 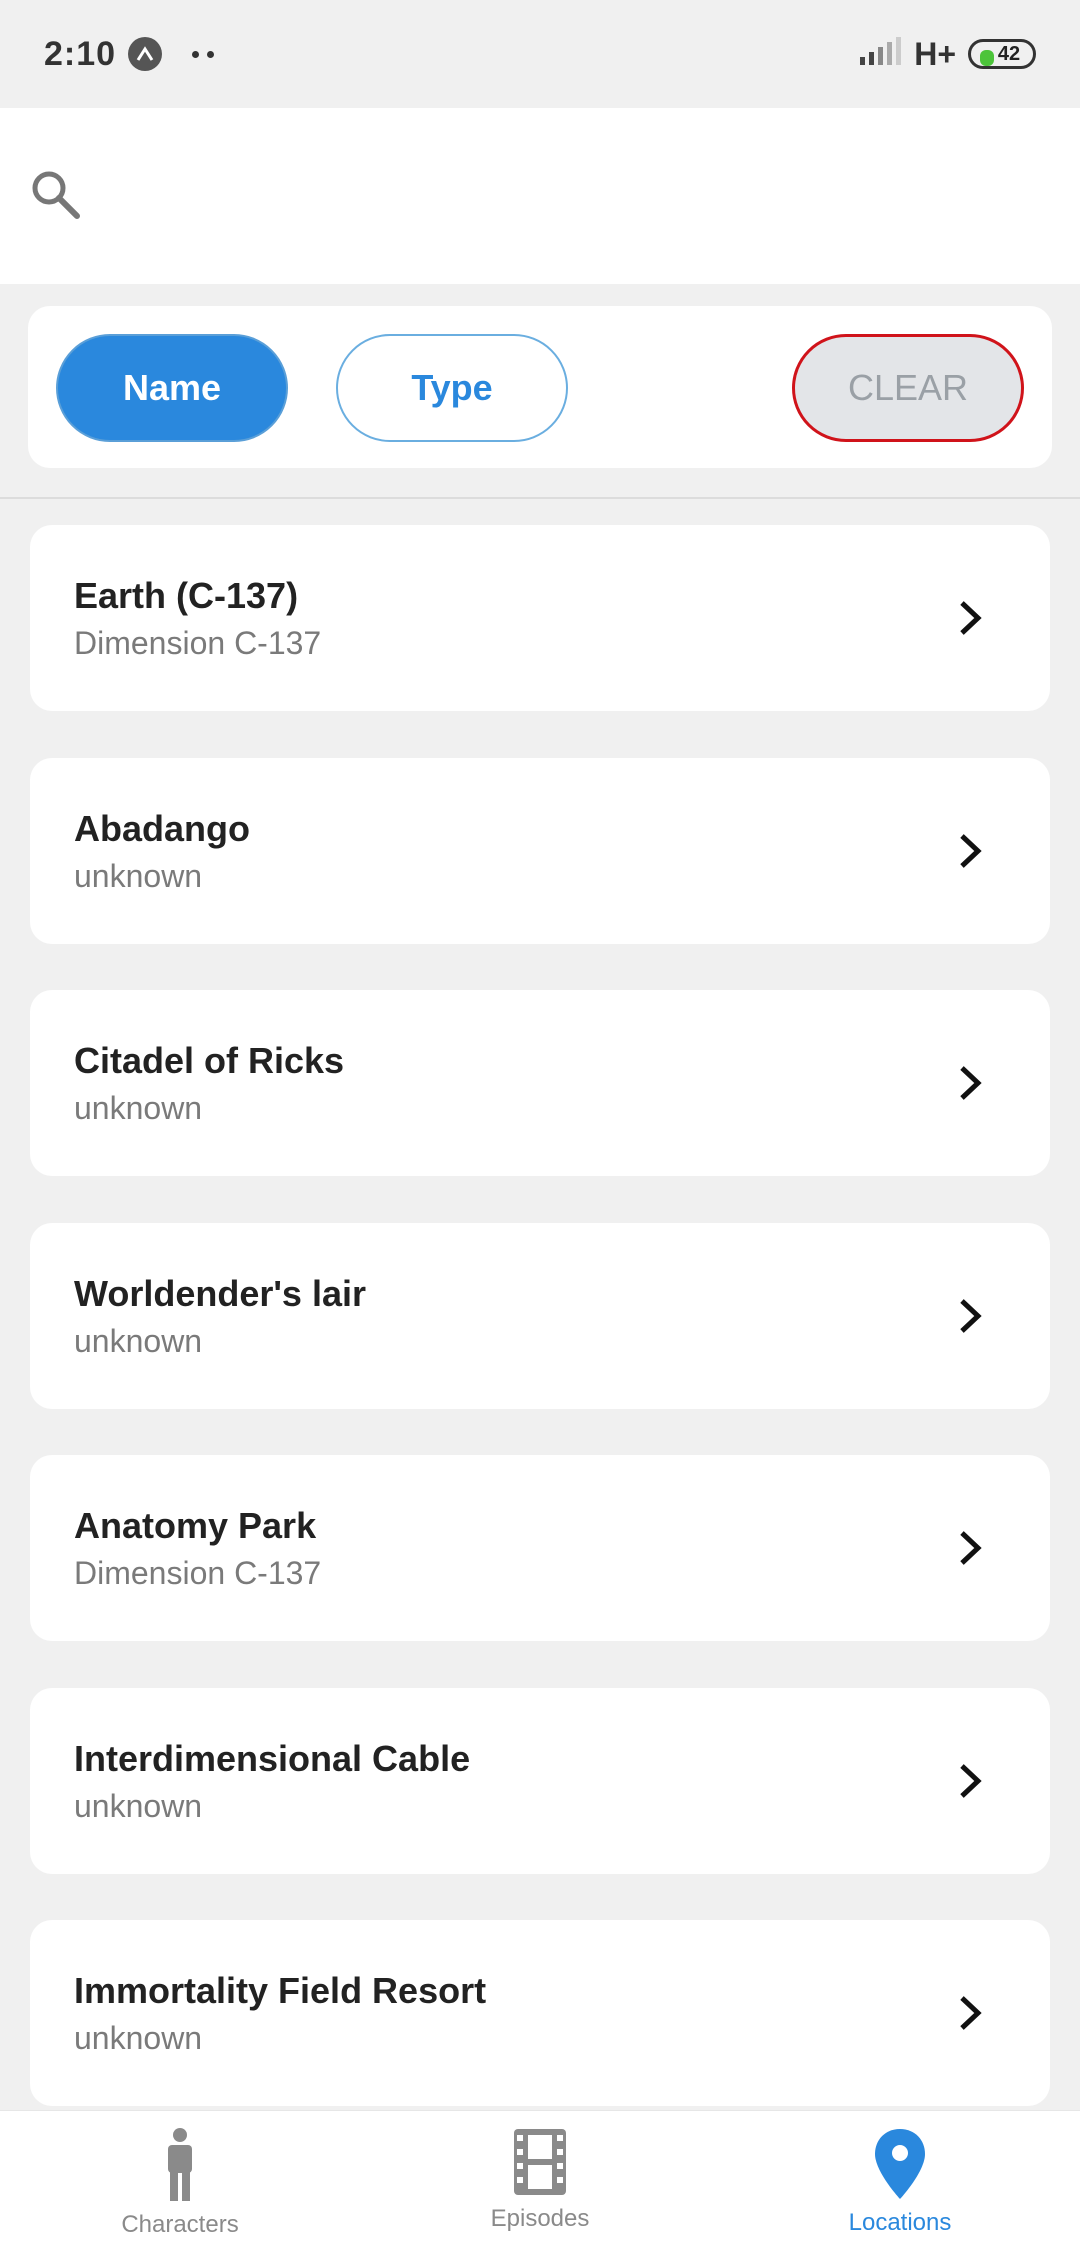 I want to click on battery-icon: 42, so click(x=1002, y=54).